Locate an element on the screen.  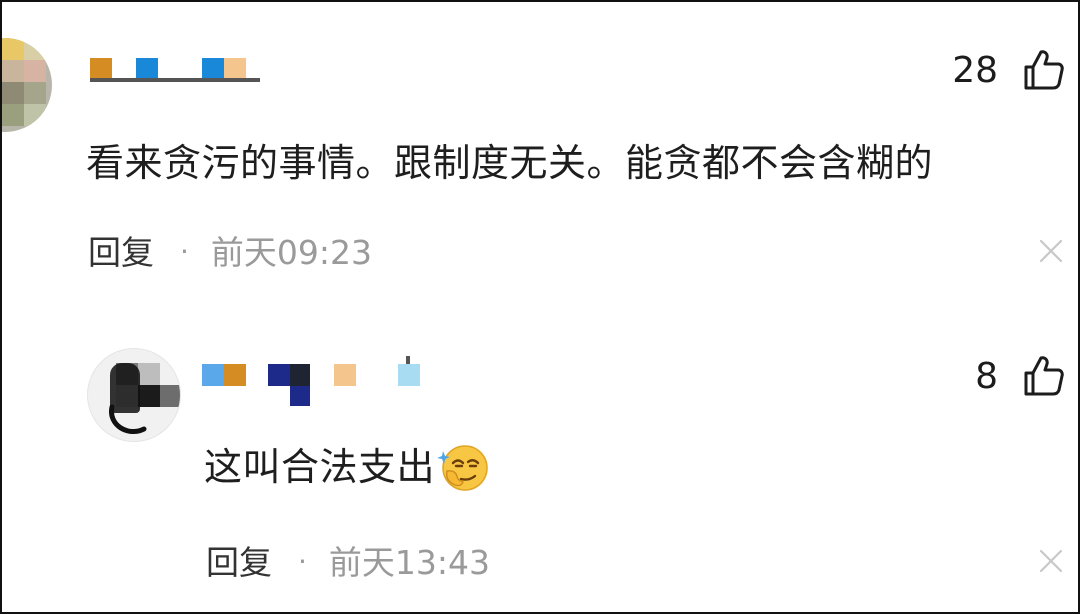
like-count: 8 is located at coordinates (986, 376).